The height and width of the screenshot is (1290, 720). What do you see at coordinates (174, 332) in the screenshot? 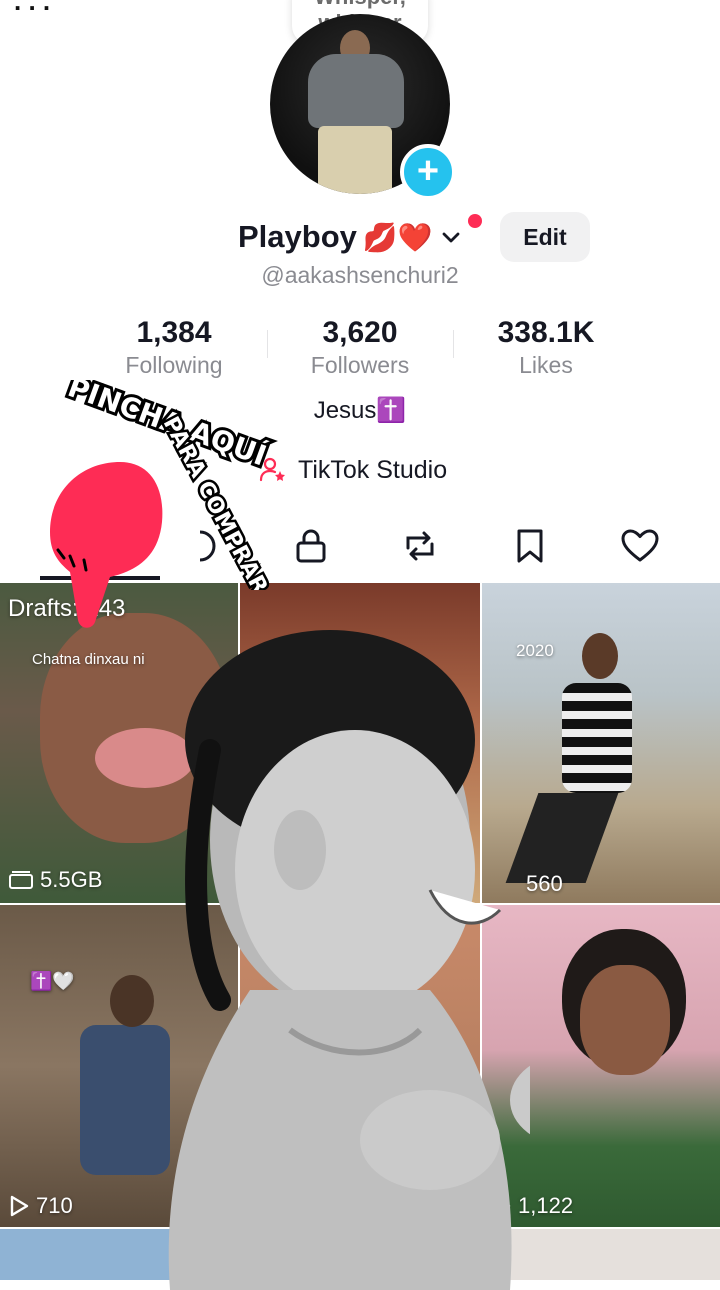
I see `stat-value: 1,384` at bounding box center [174, 332].